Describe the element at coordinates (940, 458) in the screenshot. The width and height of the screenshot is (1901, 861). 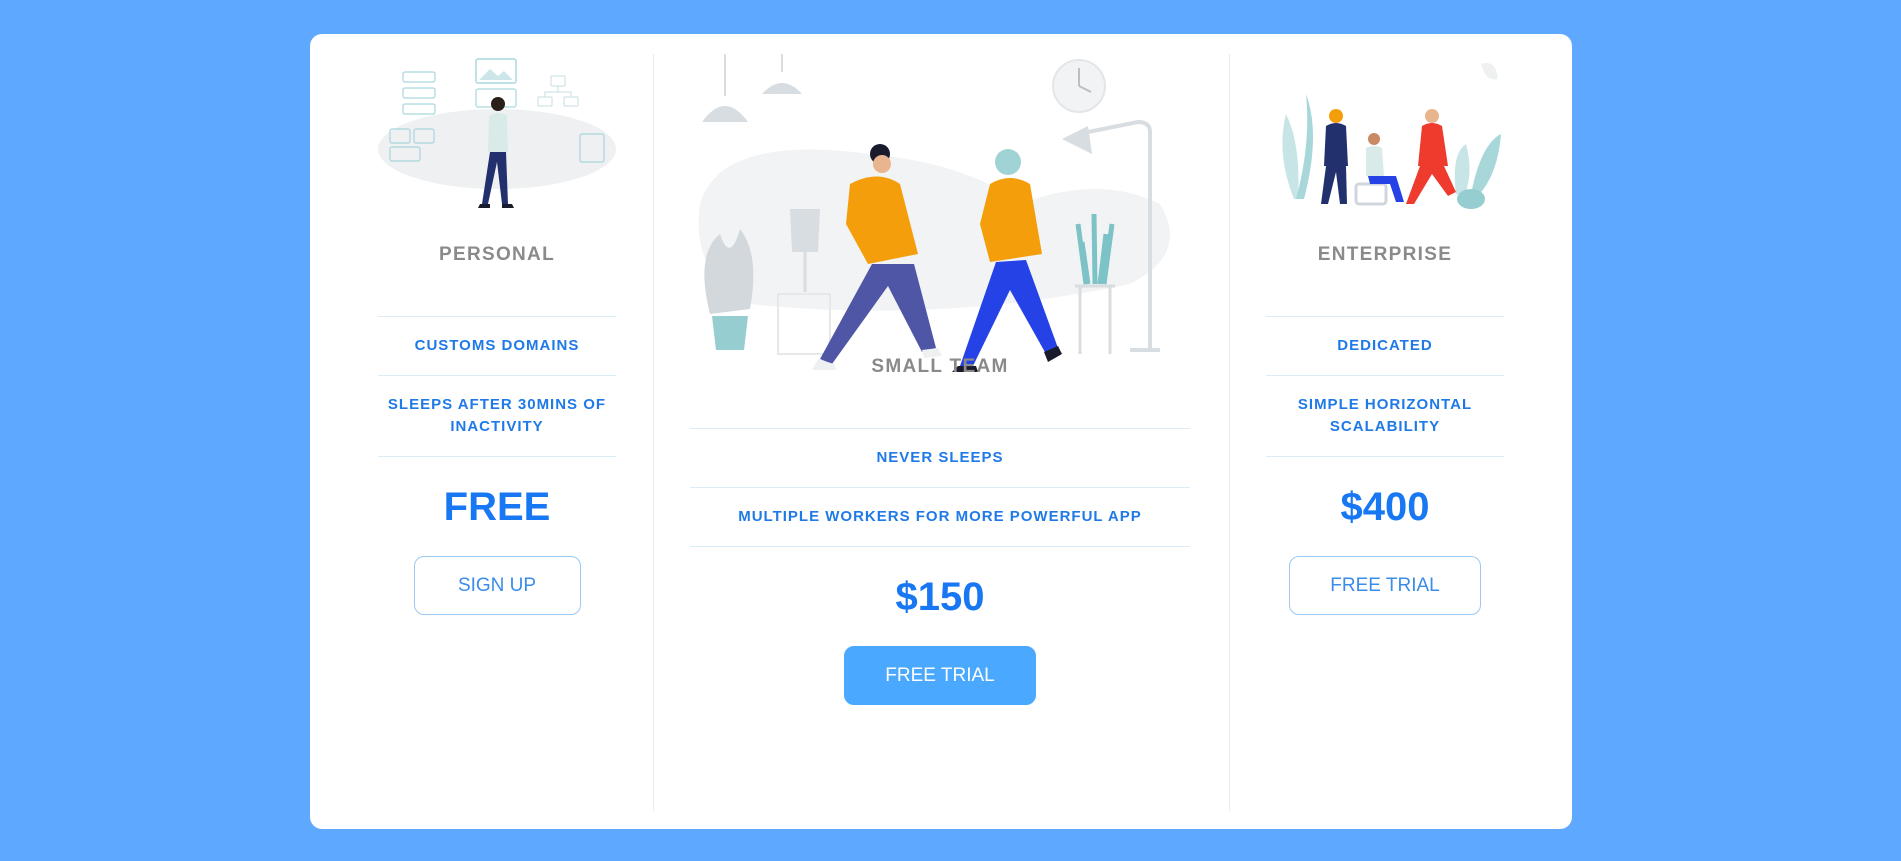
I see `feature-item: NEVER SLEEPS` at that location.